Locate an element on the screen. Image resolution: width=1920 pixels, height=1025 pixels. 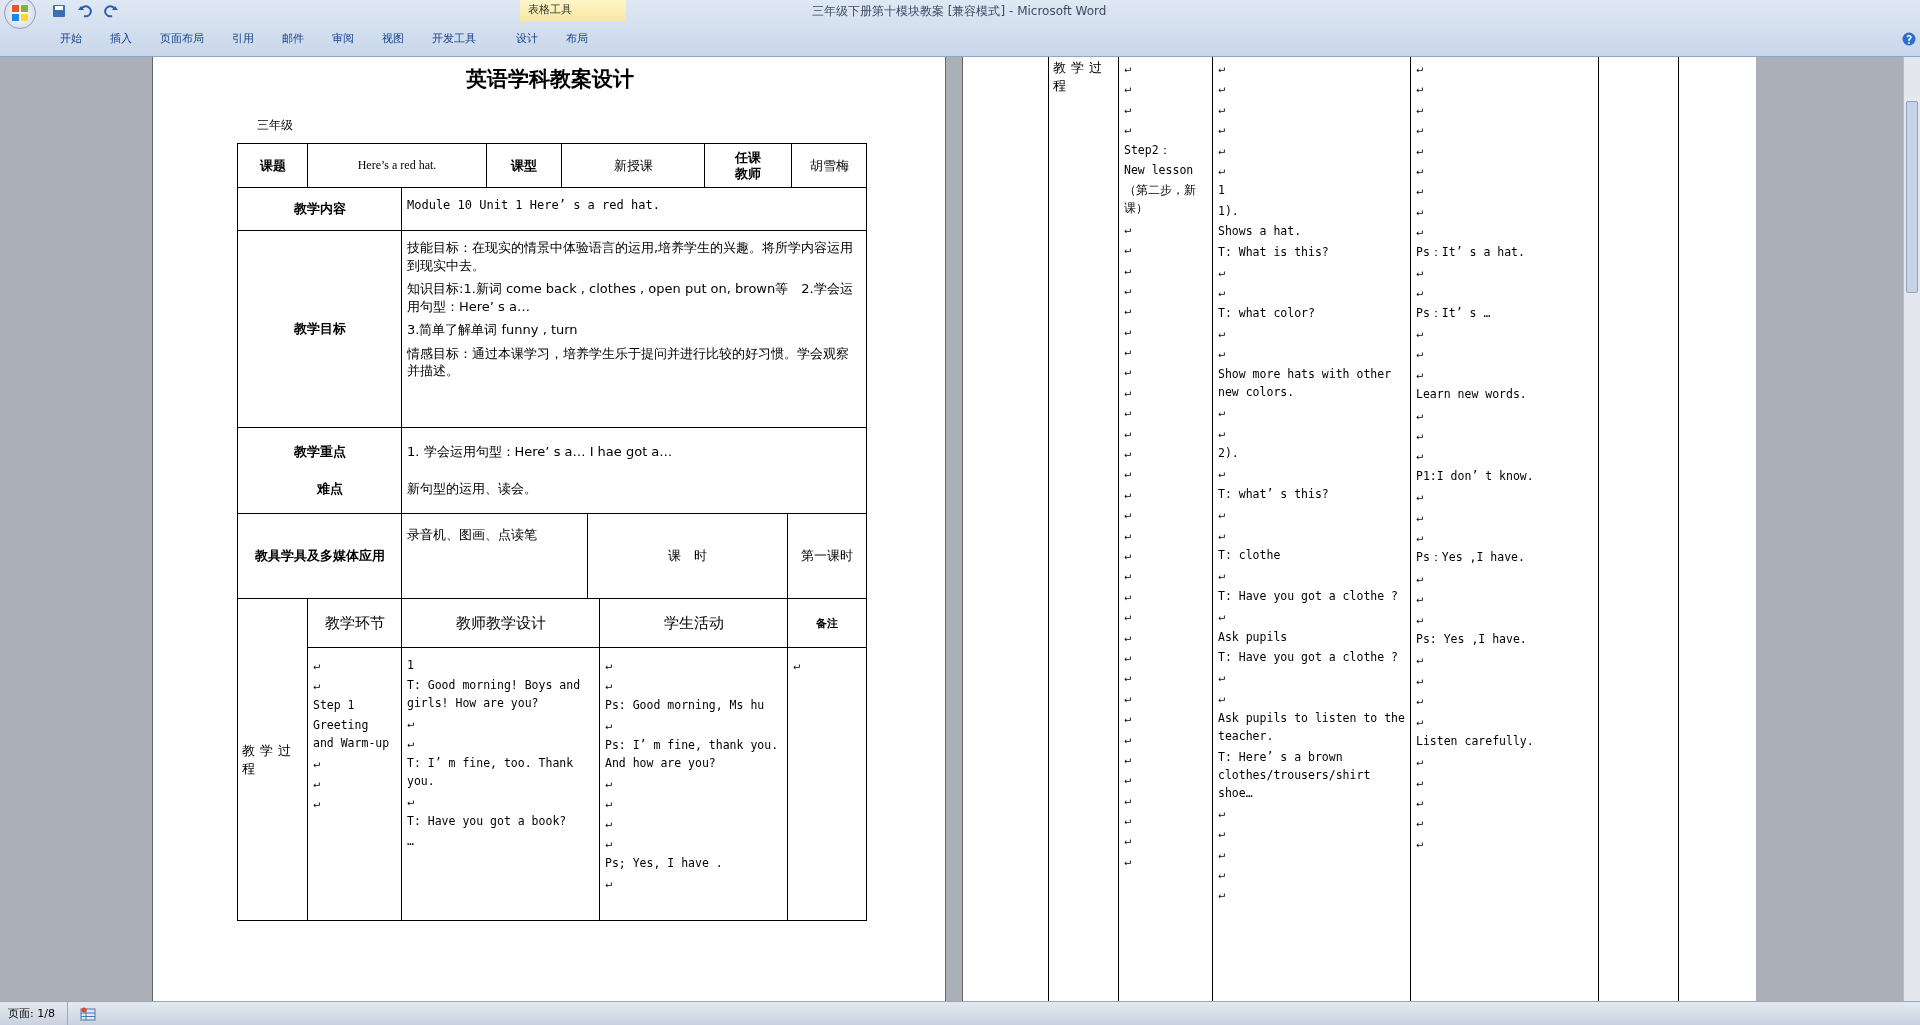
undo-icon is located at coordinates (85, 11).